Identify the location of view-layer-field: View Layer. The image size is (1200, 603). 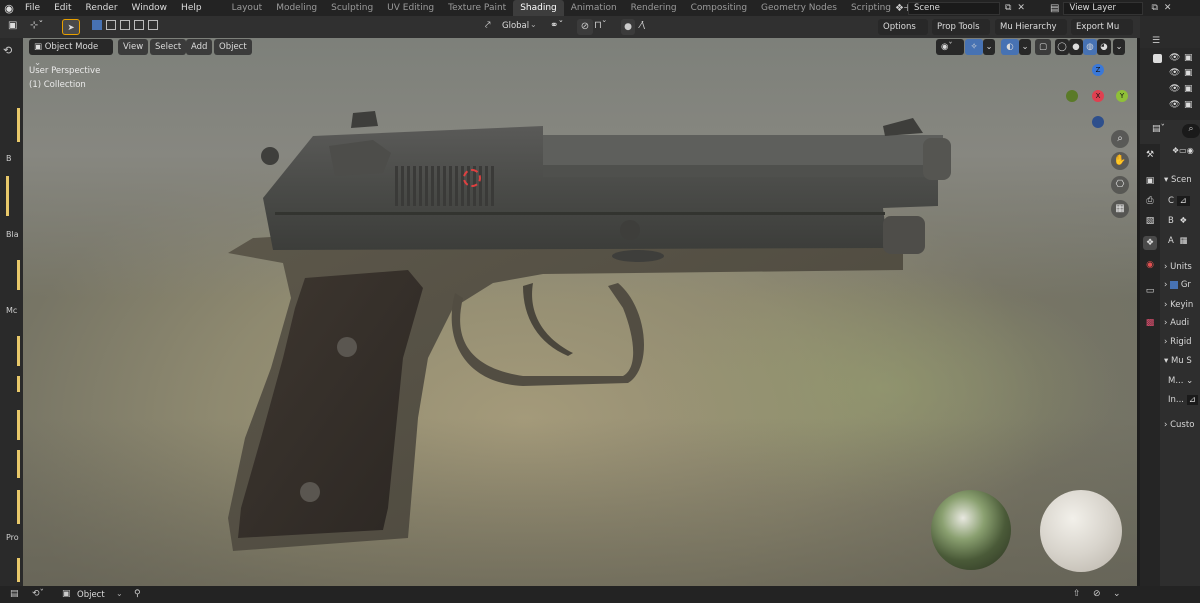
(1103, 8).